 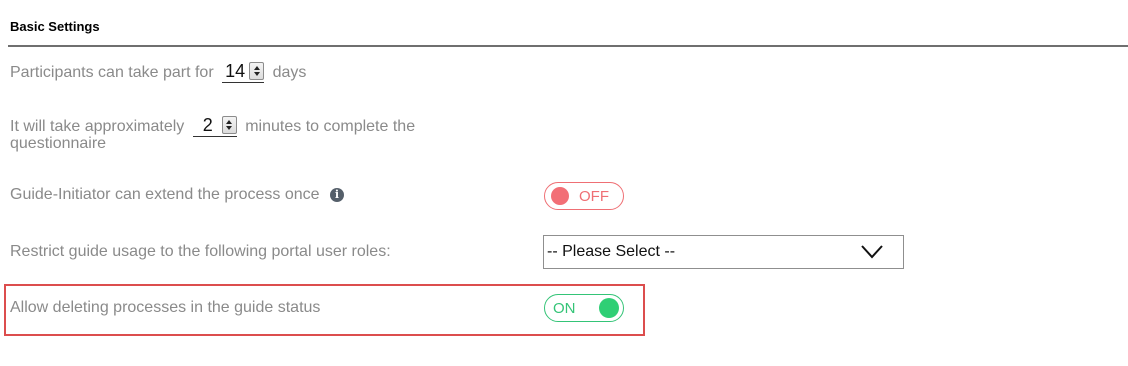 I want to click on section-divider, so click(x=568, y=46).